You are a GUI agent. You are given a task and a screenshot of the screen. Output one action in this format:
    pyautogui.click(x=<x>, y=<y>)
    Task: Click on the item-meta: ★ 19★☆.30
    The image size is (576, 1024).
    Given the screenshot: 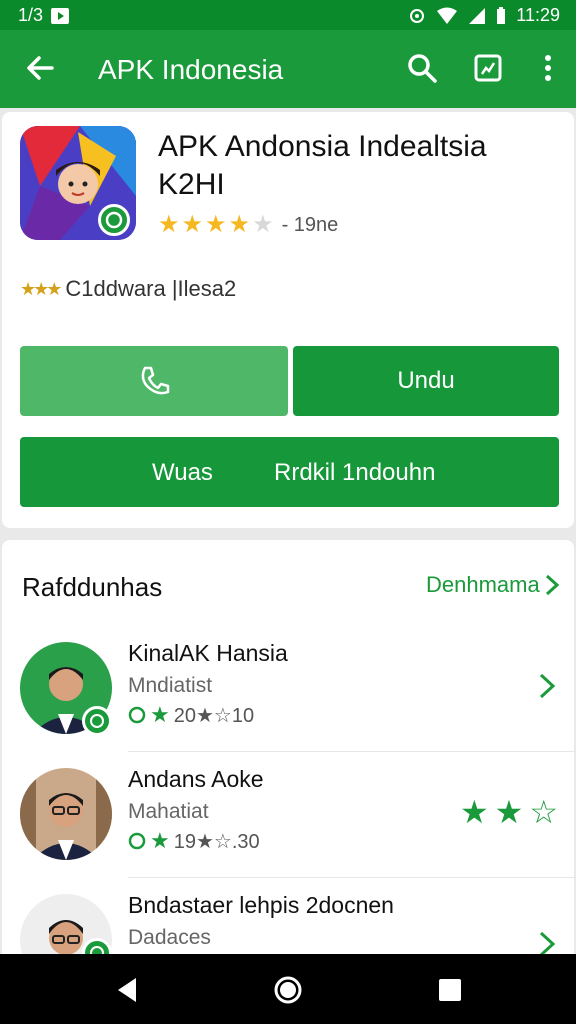 What is the action you would take?
    pyautogui.click(x=194, y=841)
    